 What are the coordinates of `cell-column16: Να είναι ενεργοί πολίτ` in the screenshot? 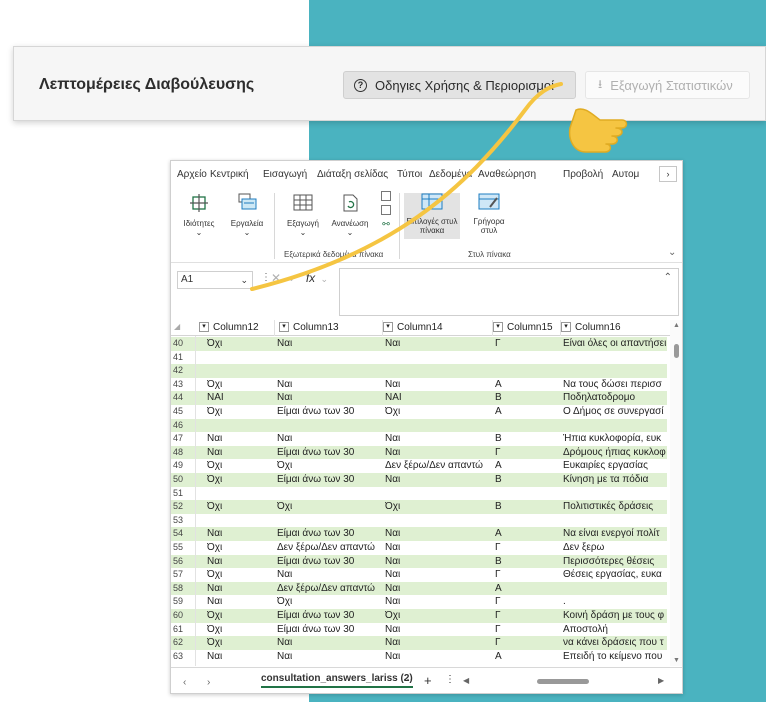 It's located at (615, 534).